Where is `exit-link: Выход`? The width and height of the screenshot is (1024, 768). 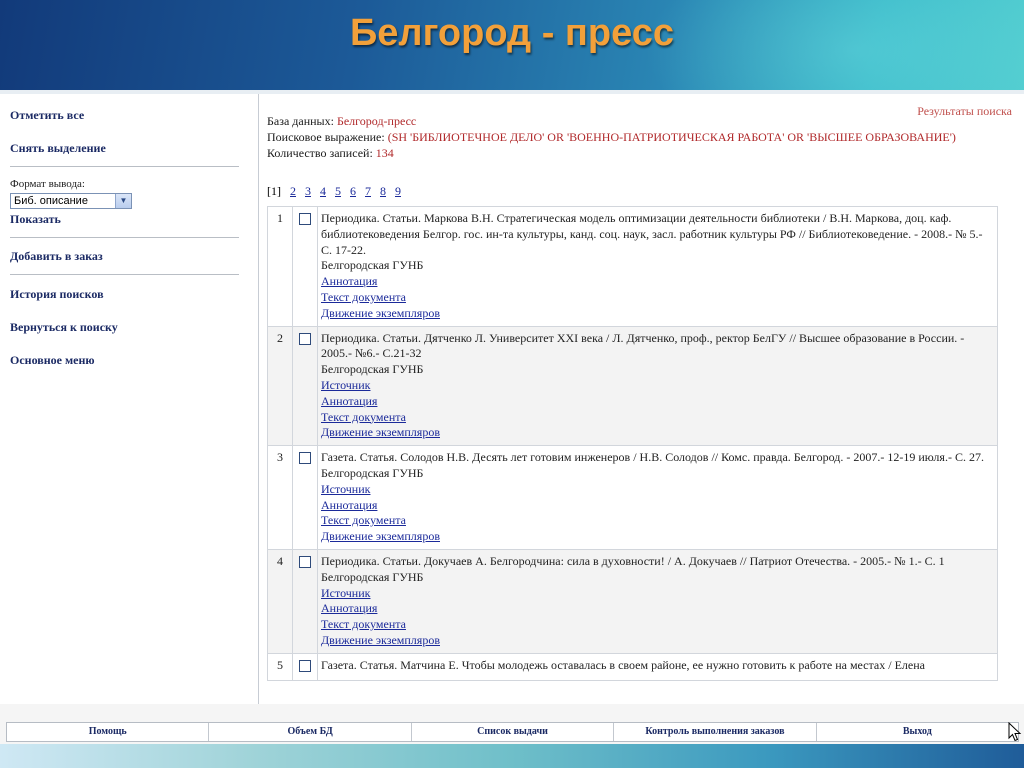 exit-link: Выход is located at coordinates (917, 732).